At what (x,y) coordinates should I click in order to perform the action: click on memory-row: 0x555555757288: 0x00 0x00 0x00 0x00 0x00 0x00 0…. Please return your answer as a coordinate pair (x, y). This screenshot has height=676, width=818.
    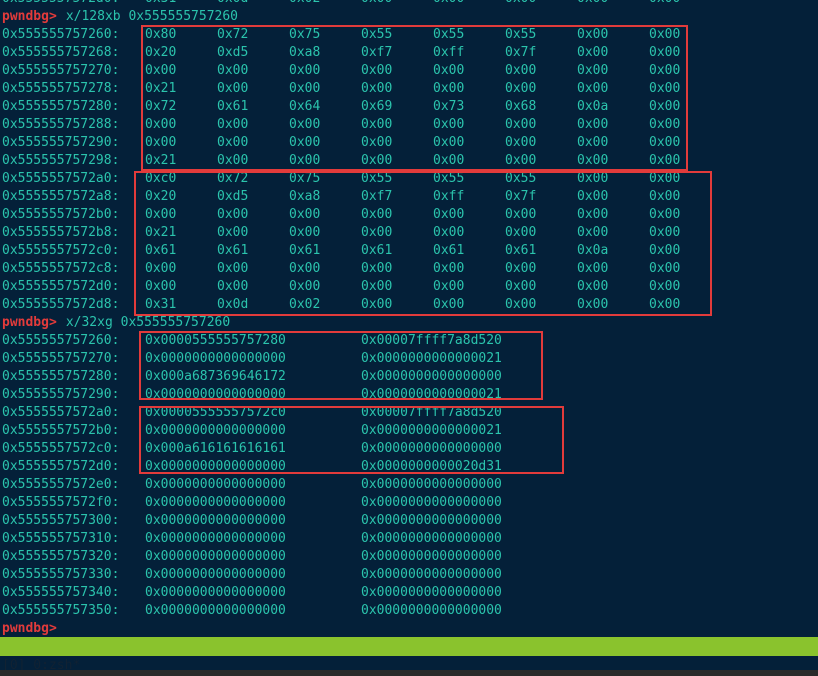
    Looking at the image, I should click on (409, 125).